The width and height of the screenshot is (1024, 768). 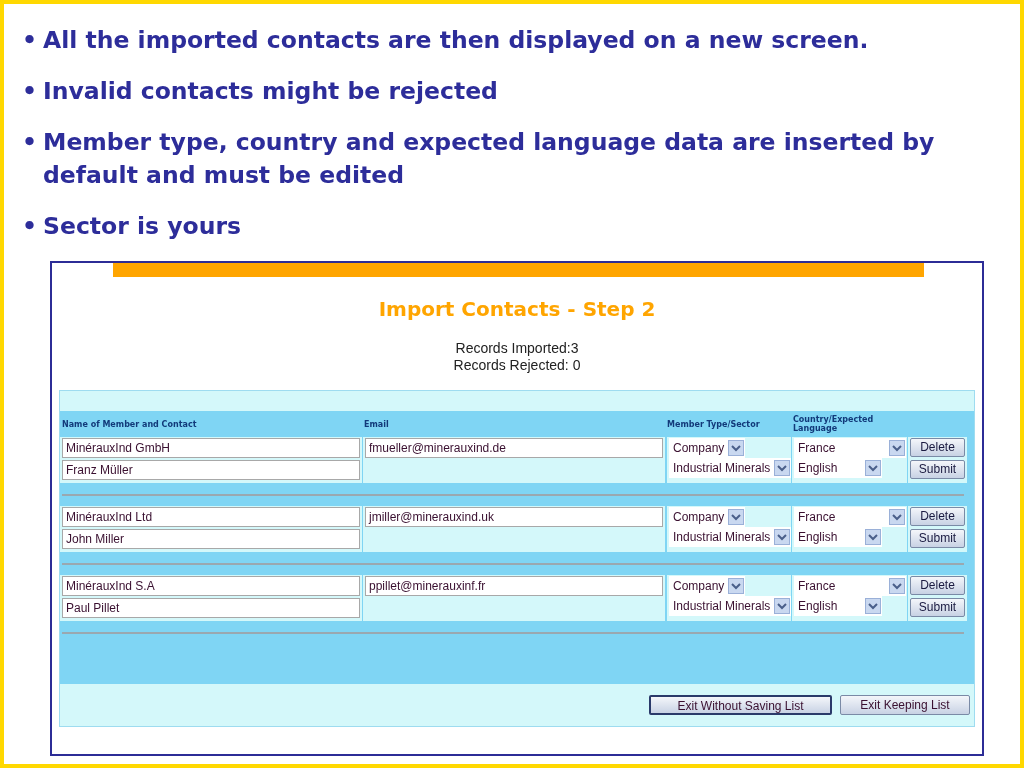 I want to click on exit-button: Exit Keeping List, so click(x=905, y=705).